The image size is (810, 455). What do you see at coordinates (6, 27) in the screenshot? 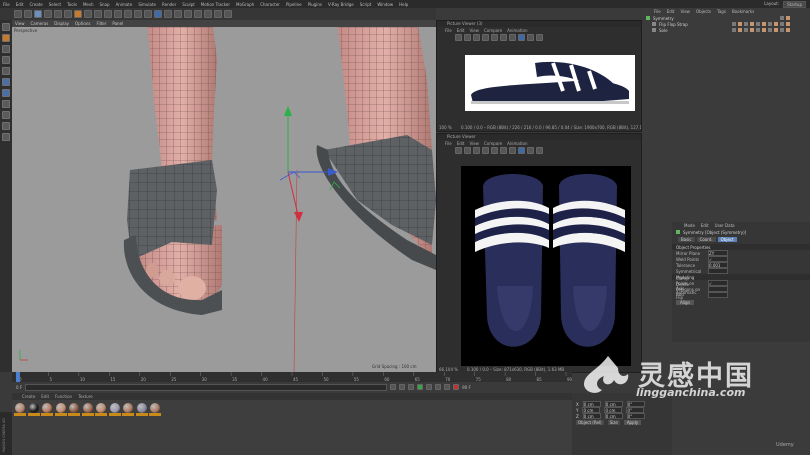
I see `make-editable-icon` at bounding box center [6, 27].